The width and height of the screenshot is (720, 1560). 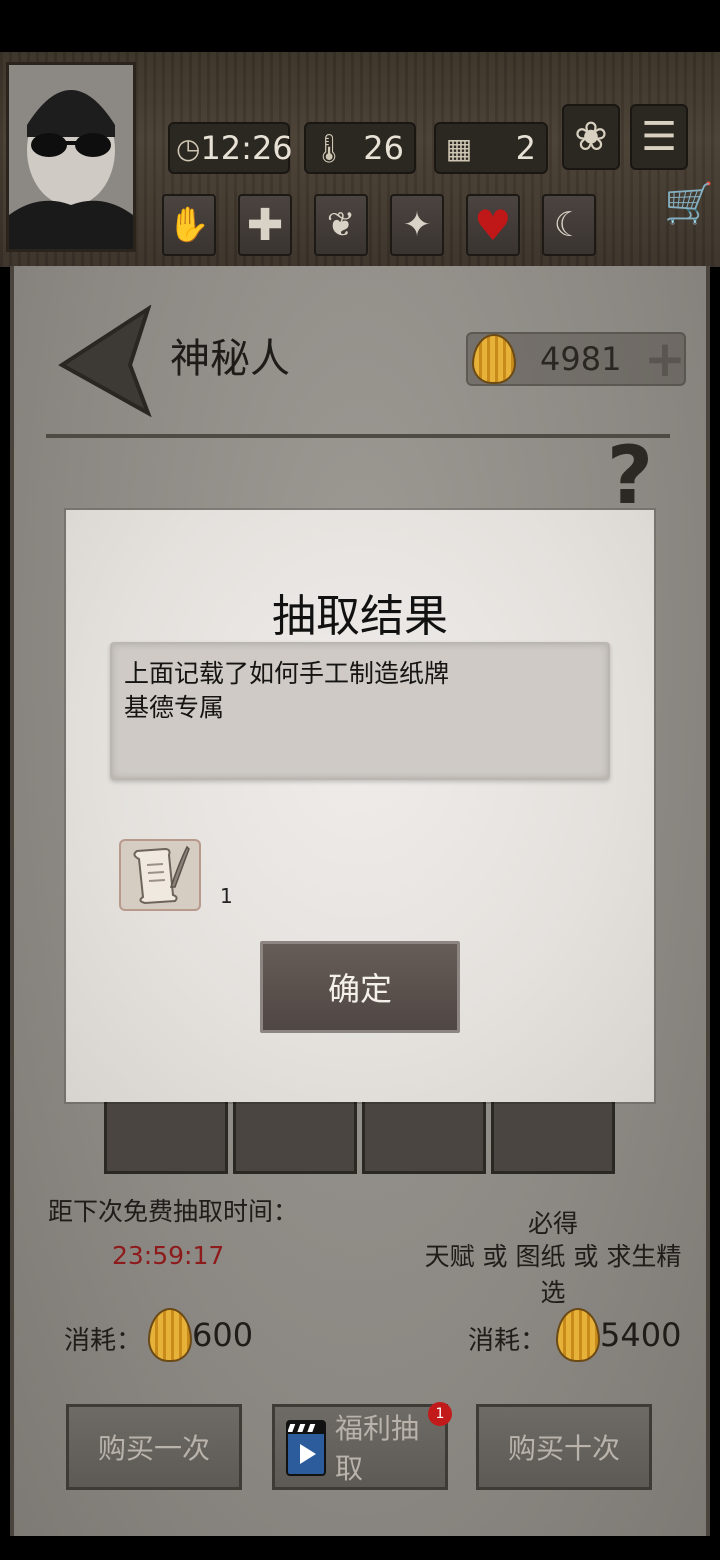 What do you see at coordinates (360, 1548) in the screenshot?
I see `system-nav-bar` at bounding box center [360, 1548].